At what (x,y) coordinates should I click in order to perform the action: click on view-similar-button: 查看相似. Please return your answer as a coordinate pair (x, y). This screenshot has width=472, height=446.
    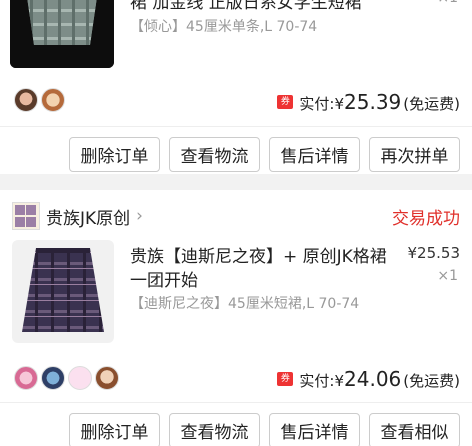
    Looking at the image, I should click on (414, 429).